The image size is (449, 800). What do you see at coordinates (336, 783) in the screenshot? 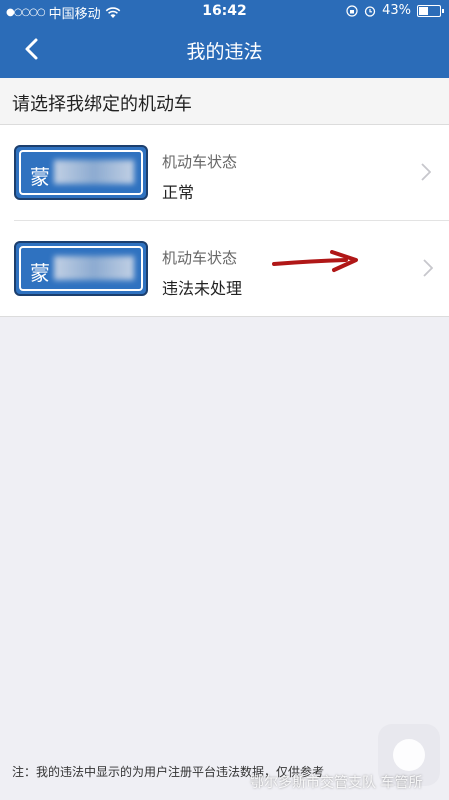
I see `watermark: 鄂尔多斯市交管支队 车管所` at bounding box center [336, 783].